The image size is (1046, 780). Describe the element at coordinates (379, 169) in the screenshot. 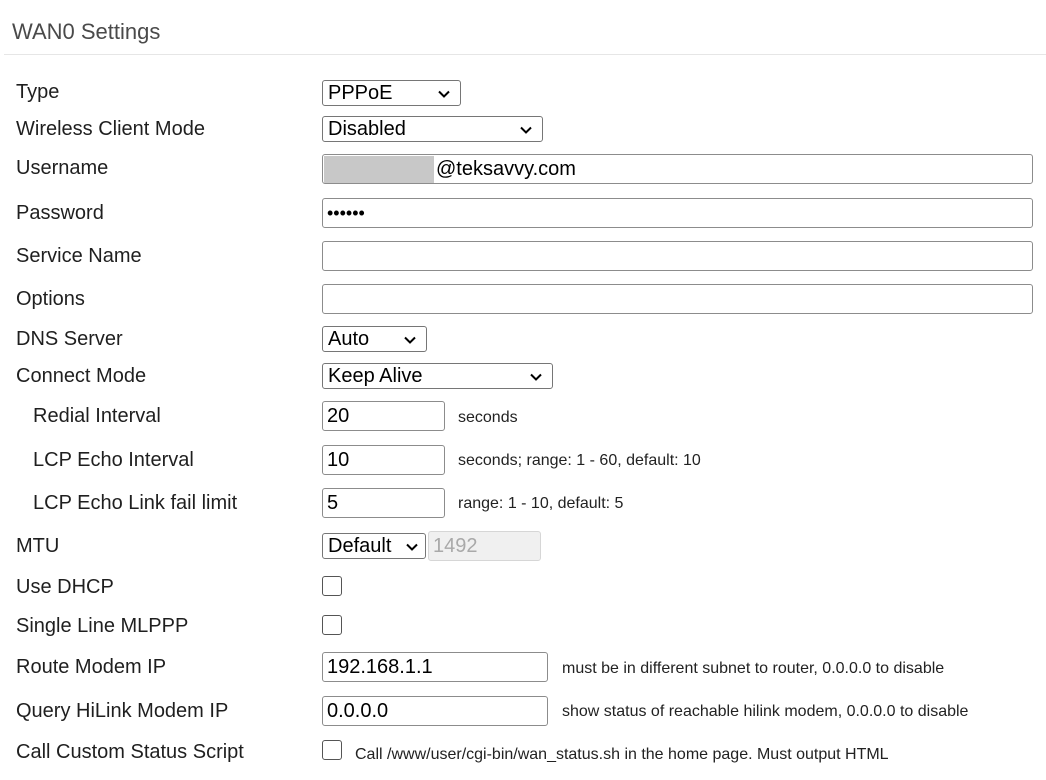

I see `redacted-block` at that location.